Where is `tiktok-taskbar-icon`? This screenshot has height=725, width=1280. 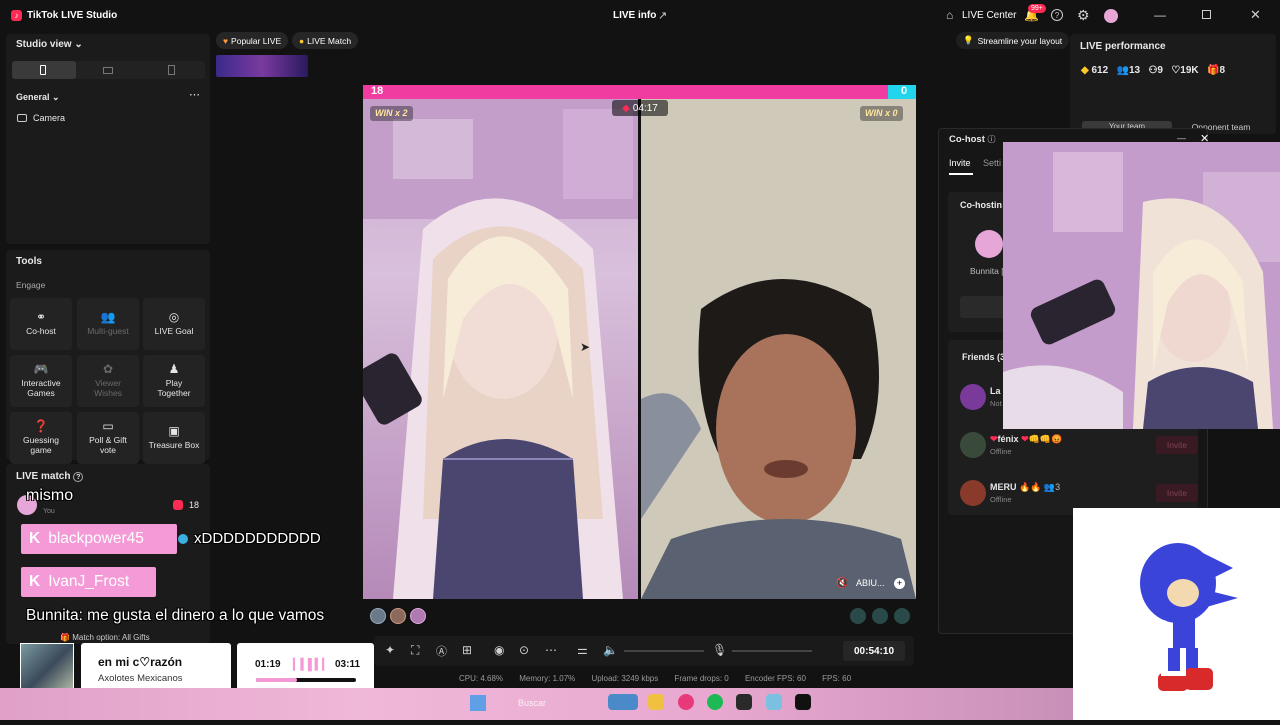
tiktok-taskbar-icon is located at coordinates (803, 702).